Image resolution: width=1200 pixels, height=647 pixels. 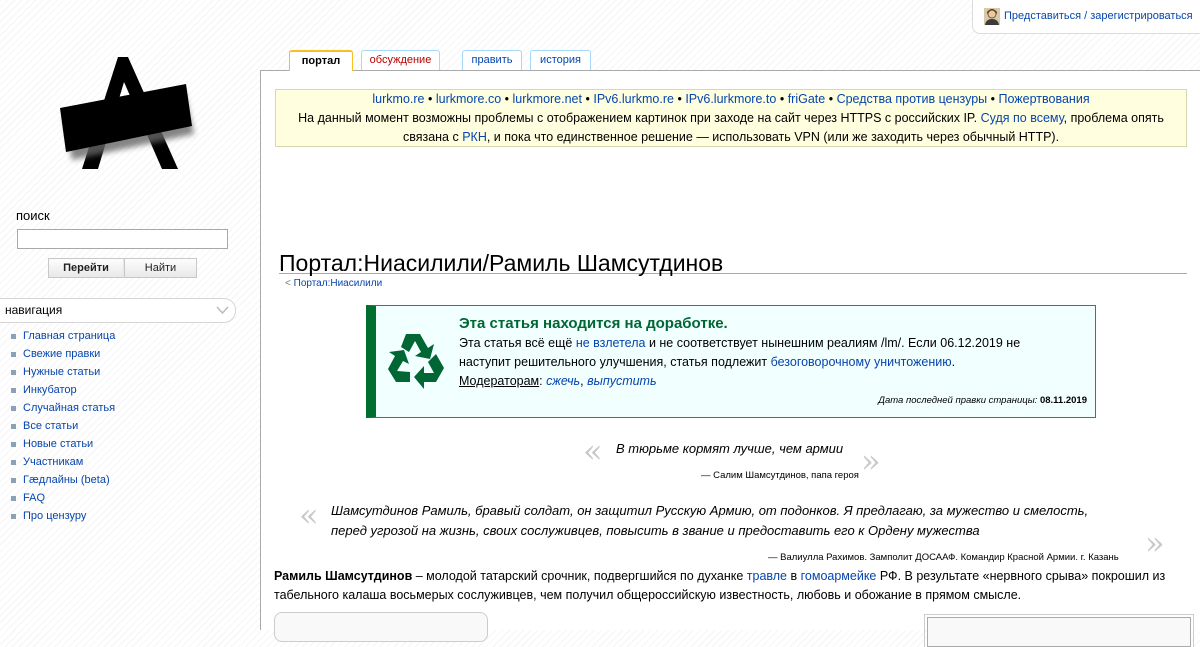 I want to click on mirror-link-lurkmore-net: lurkmore.net, so click(x=547, y=99).